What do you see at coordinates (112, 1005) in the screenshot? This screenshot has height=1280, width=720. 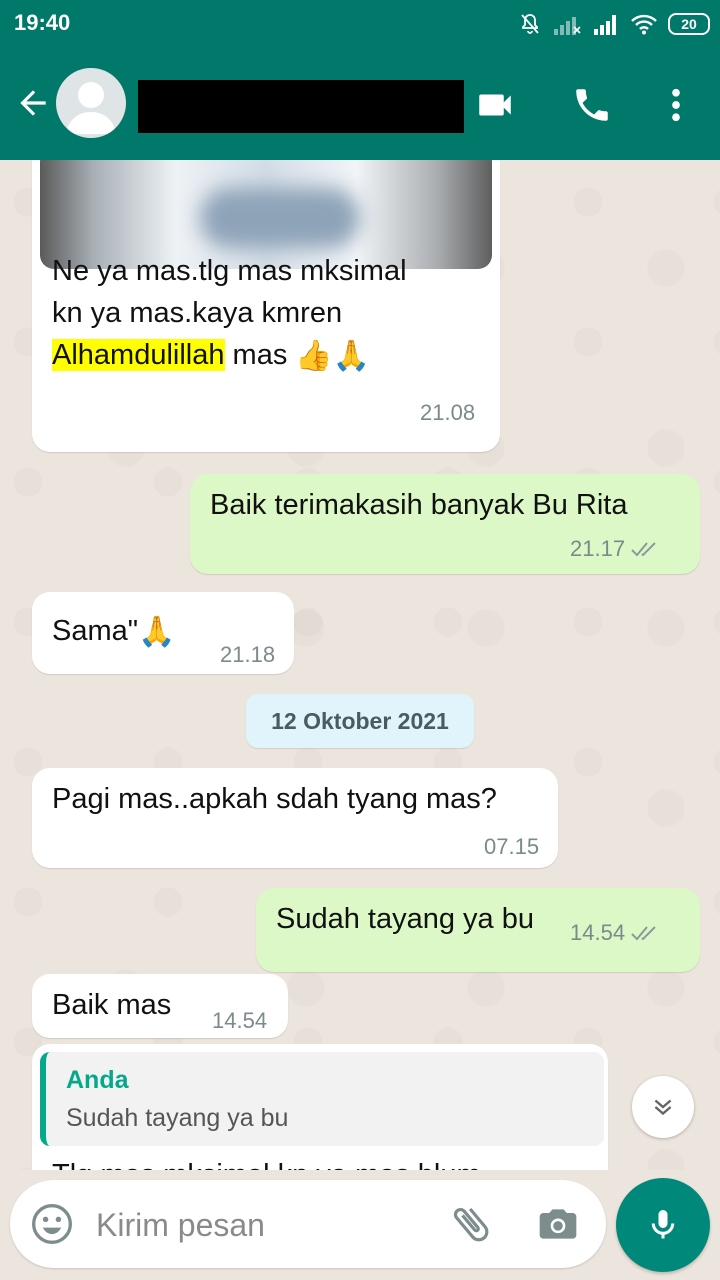 I see `message-text: Baik mas` at bounding box center [112, 1005].